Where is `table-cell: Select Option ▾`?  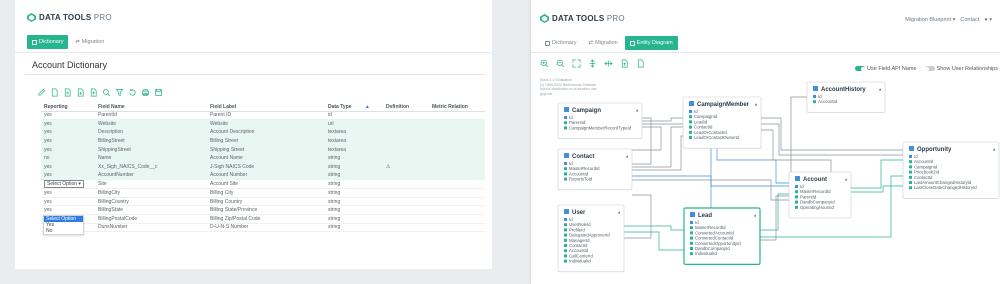
table-cell: Select Option ▾ is located at coordinates (68, 184).